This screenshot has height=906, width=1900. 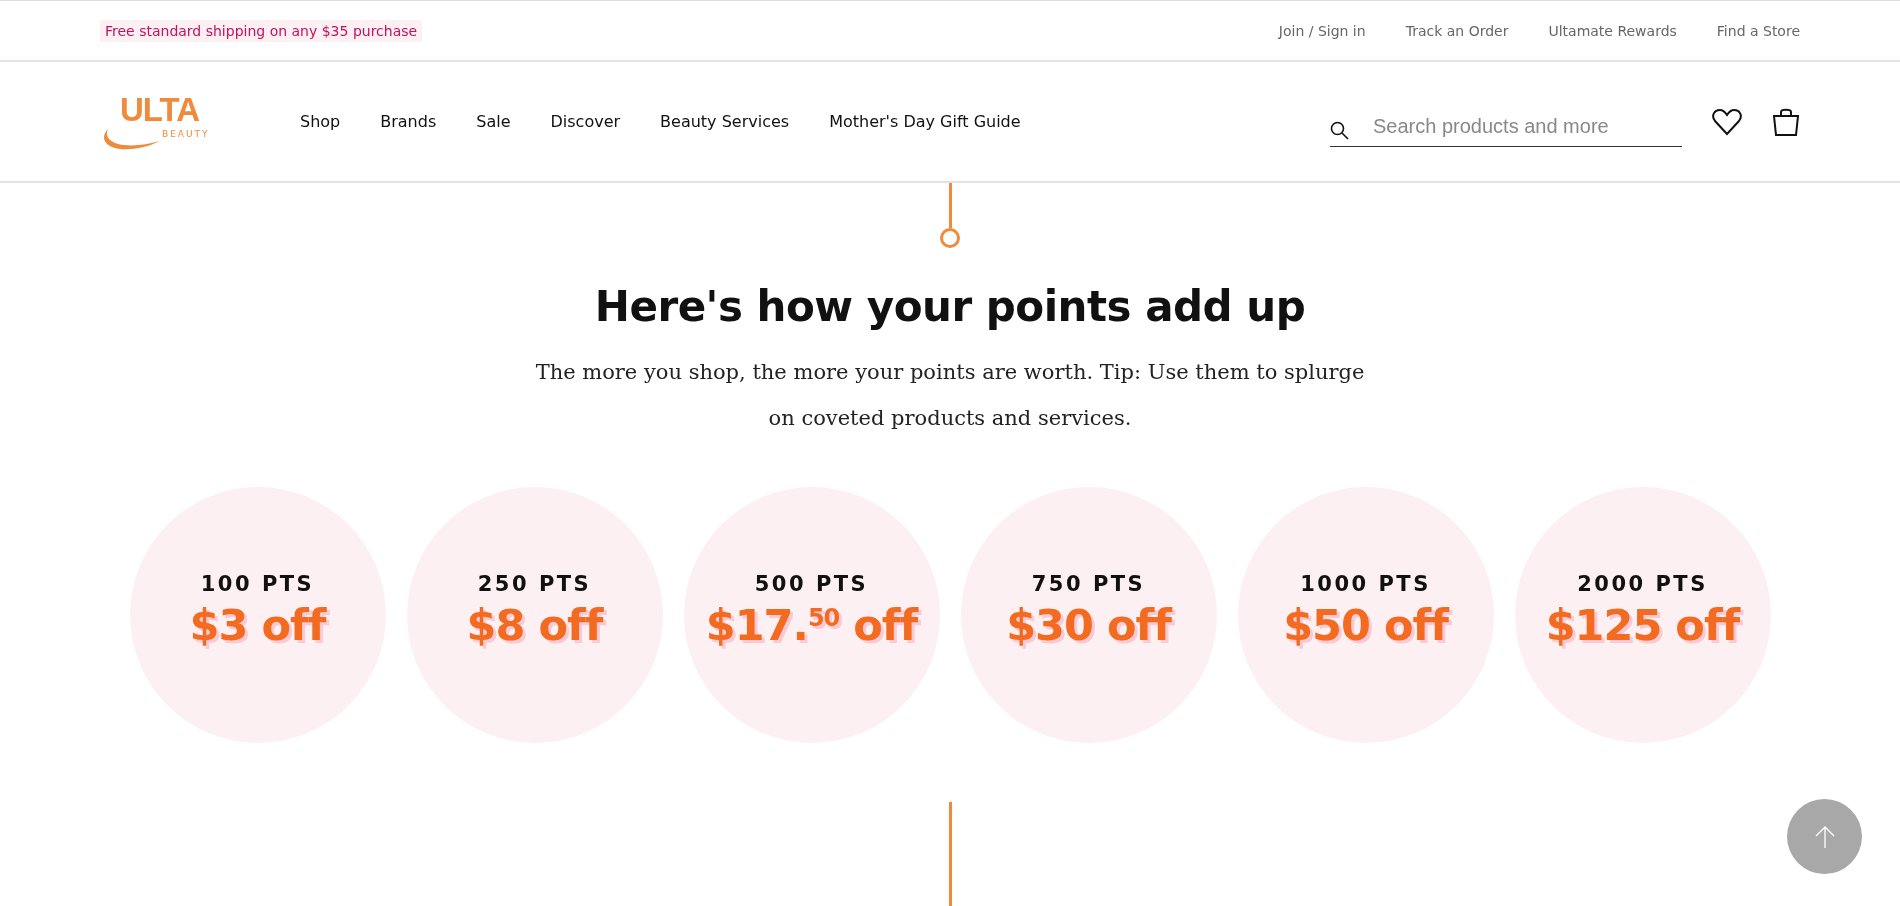 I want to click on points-label: 1000 PTS, so click(x=1365, y=584).